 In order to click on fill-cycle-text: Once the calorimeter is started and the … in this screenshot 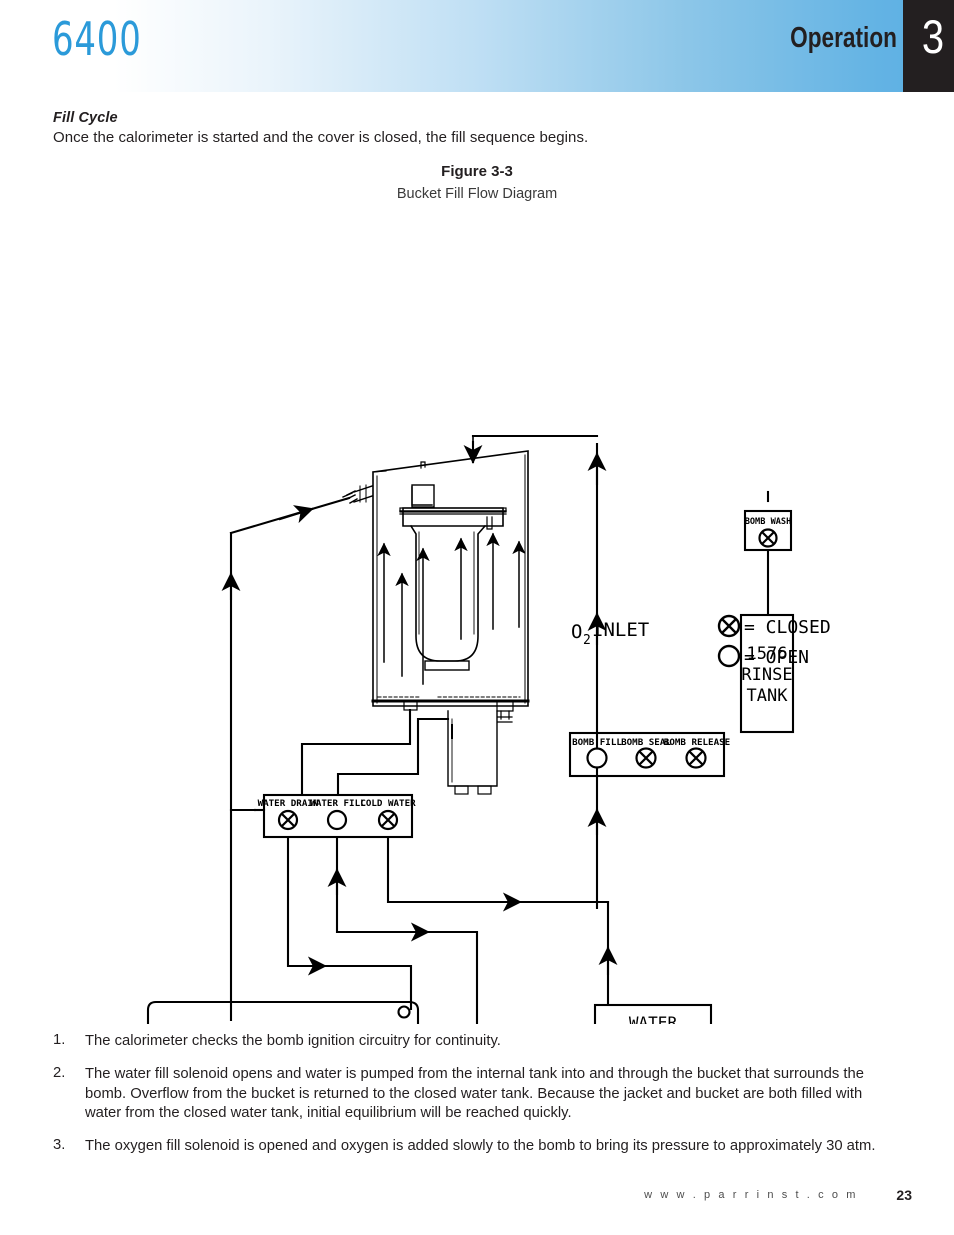, I will do `click(321, 137)`.